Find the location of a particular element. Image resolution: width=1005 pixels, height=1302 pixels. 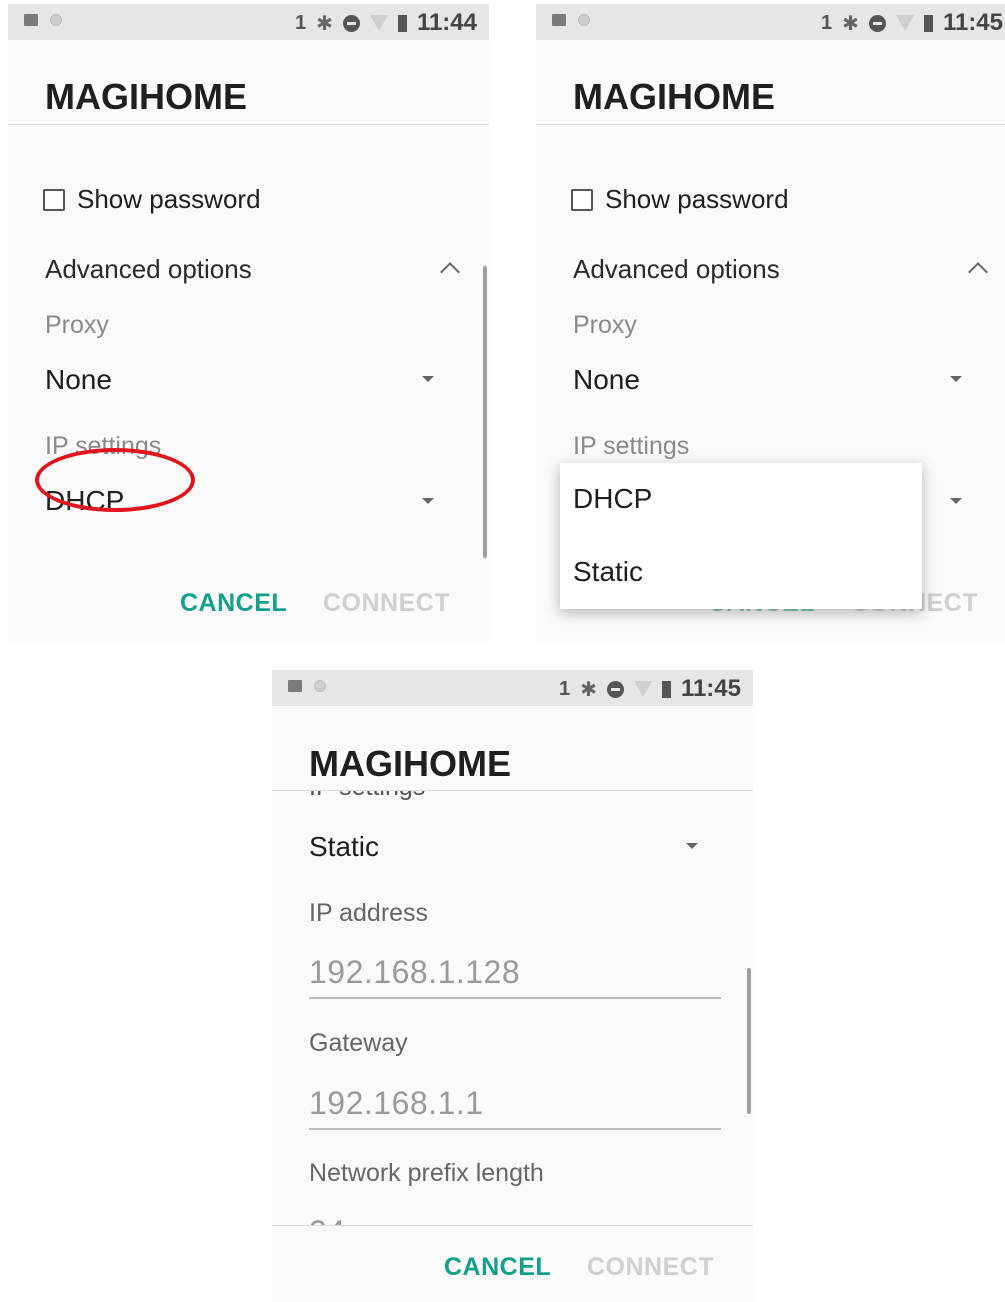

ip-settings-dropdown-menu: DHCP Static is located at coordinates (741, 536).